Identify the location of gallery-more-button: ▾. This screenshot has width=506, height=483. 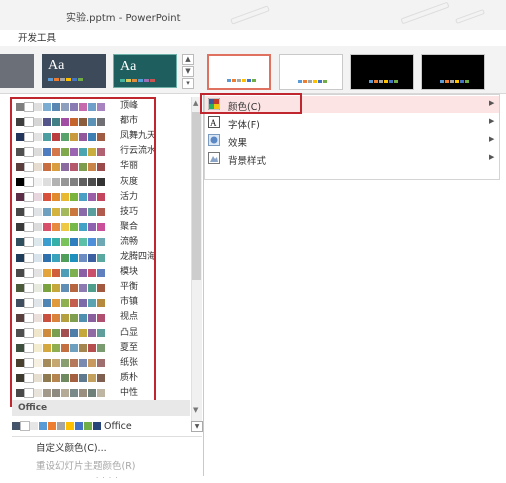
(188, 83).